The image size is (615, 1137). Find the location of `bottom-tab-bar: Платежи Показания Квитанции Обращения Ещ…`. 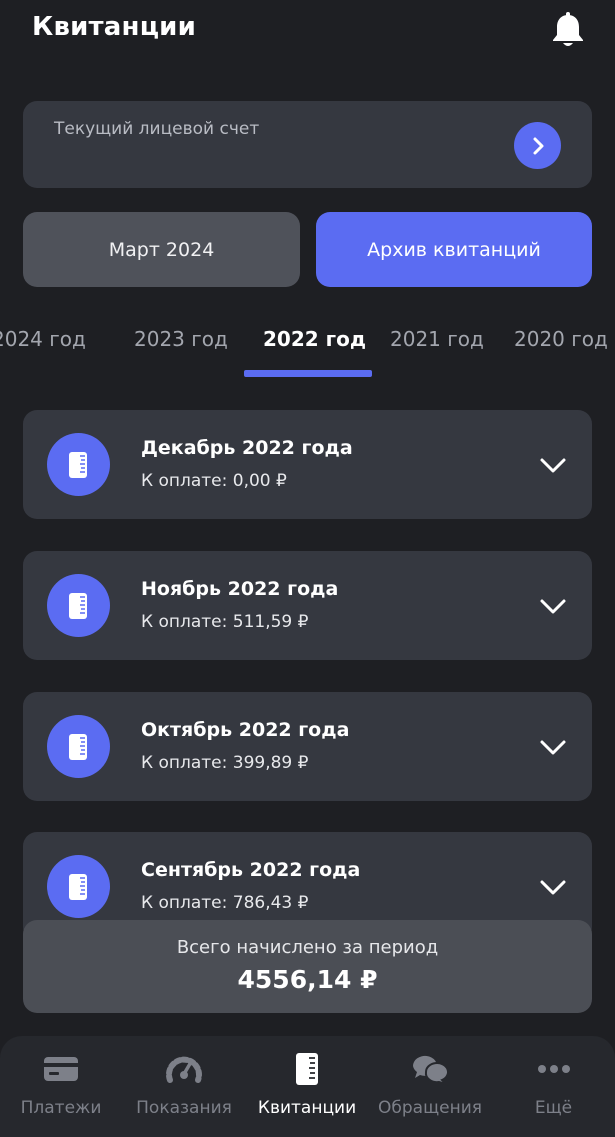

bottom-tab-bar: Платежи Показания Квитанции Обращения Ещ… is located at coordinates (307, 1086).